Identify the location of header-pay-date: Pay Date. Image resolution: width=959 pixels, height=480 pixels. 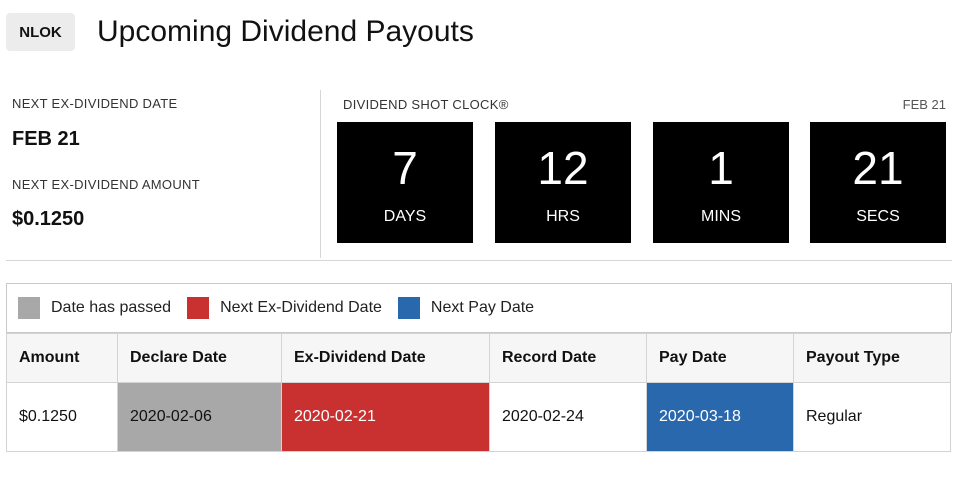
(720, 358).